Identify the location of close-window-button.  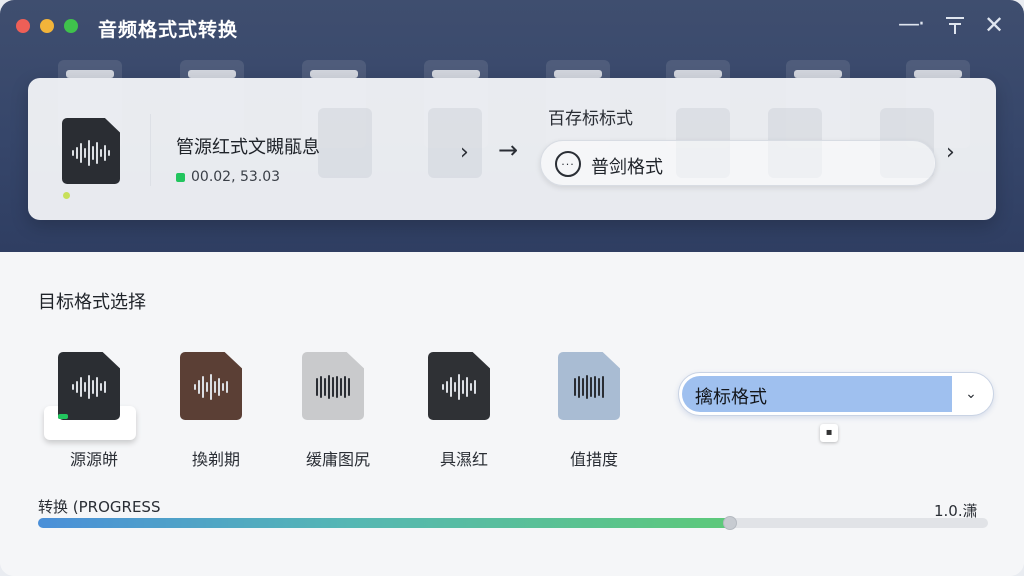
(23, 26).